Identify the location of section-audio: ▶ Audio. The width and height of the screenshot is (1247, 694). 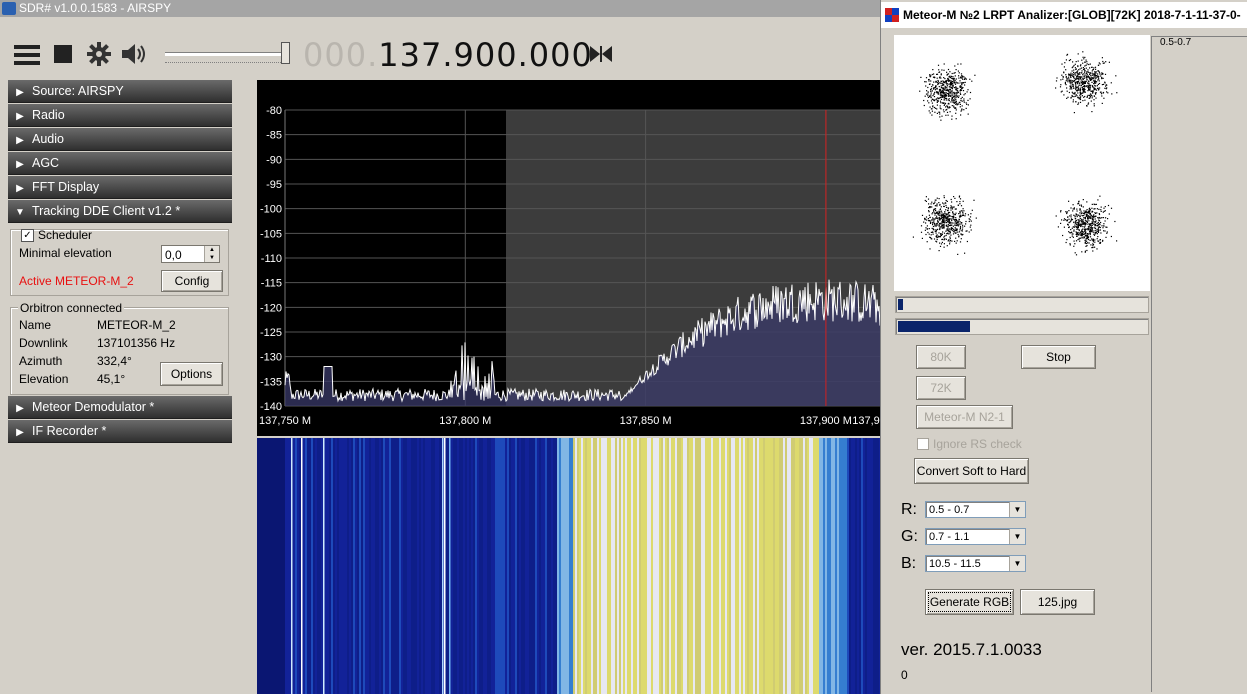
(120, 139).